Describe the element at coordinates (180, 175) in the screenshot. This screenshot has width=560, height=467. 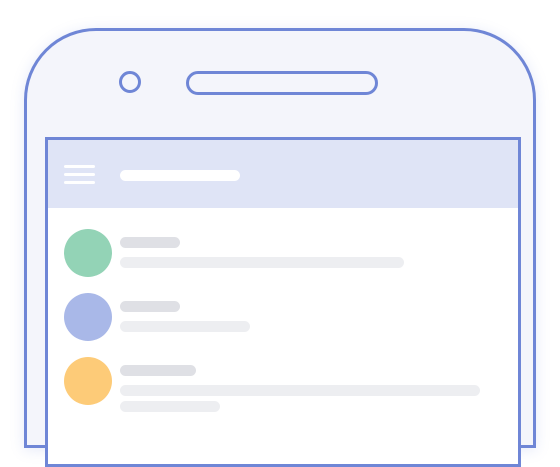
I see `app-title-placeholder` at that location.